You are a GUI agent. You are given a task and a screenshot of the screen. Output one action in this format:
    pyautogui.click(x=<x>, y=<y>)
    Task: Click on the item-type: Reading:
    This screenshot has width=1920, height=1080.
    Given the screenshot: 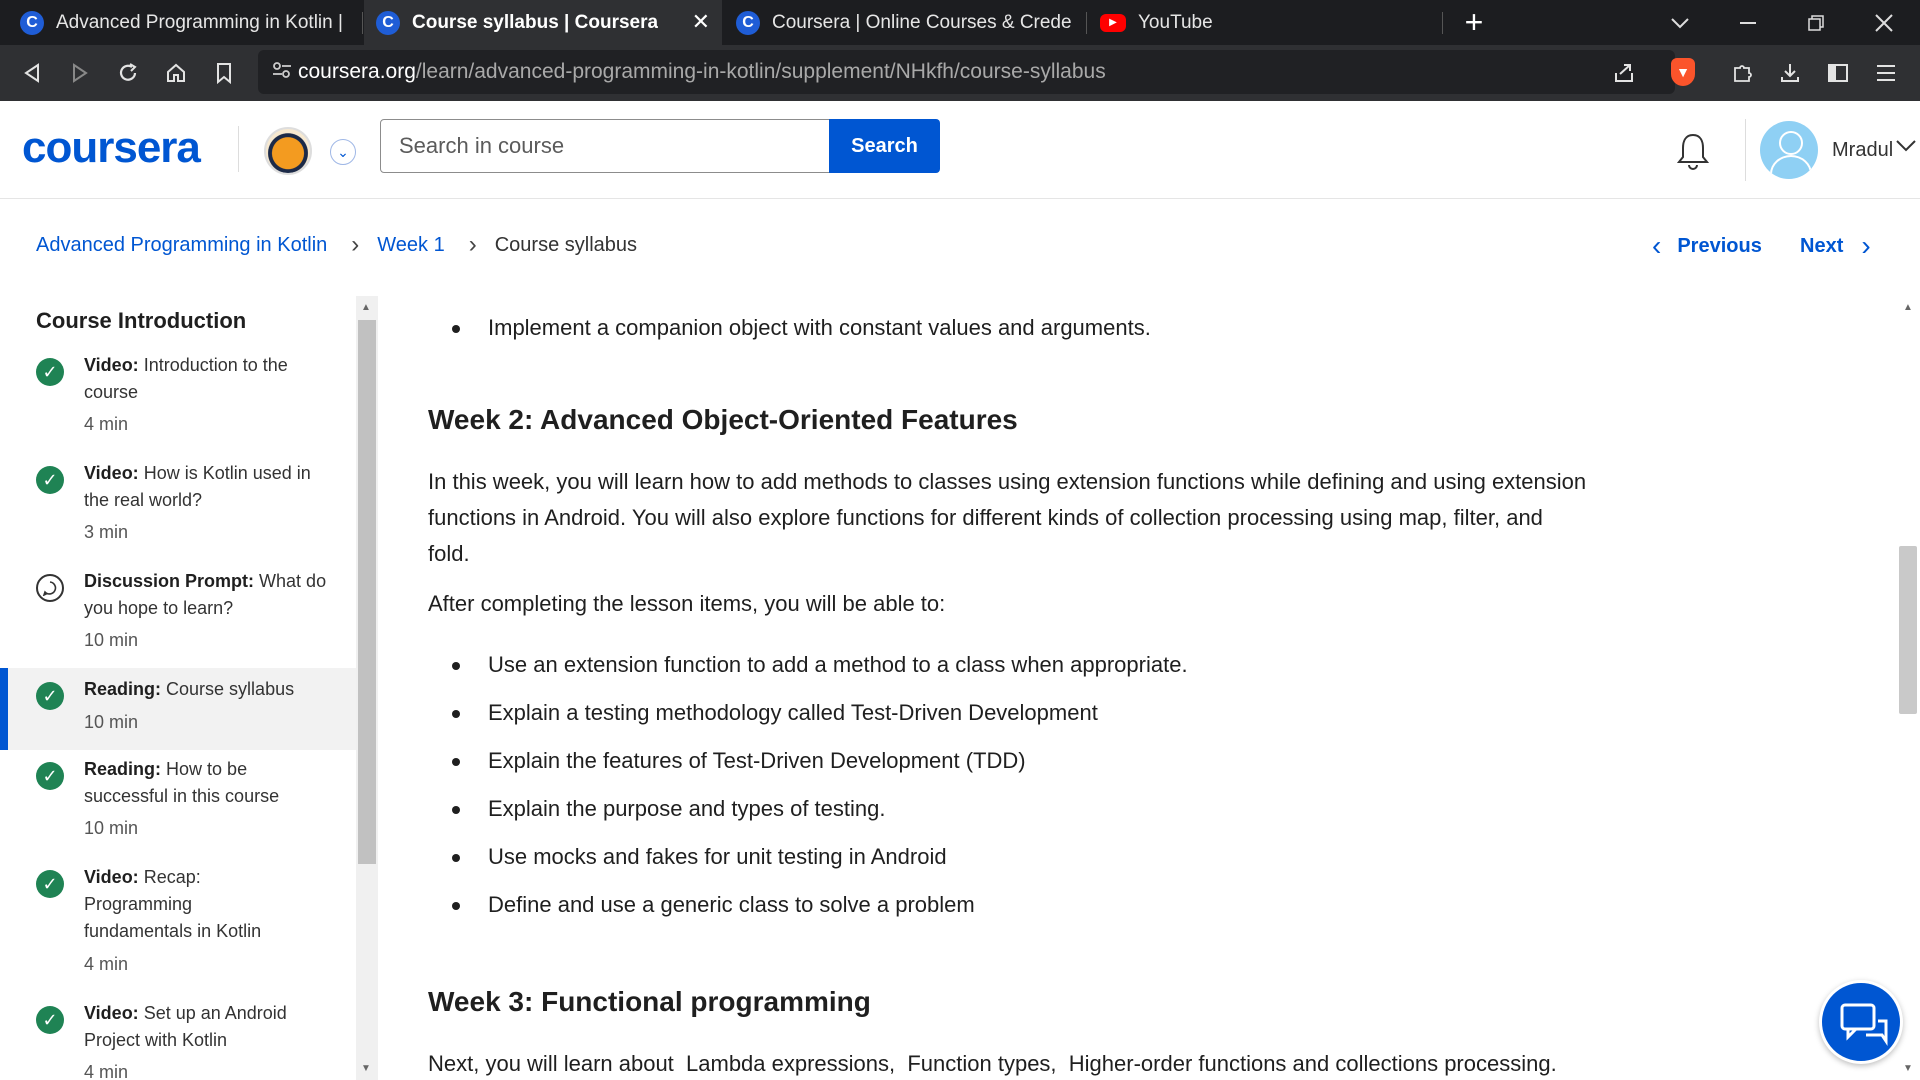 What is the action you would take?
    pyautogui.click(x=123, y=689)
    